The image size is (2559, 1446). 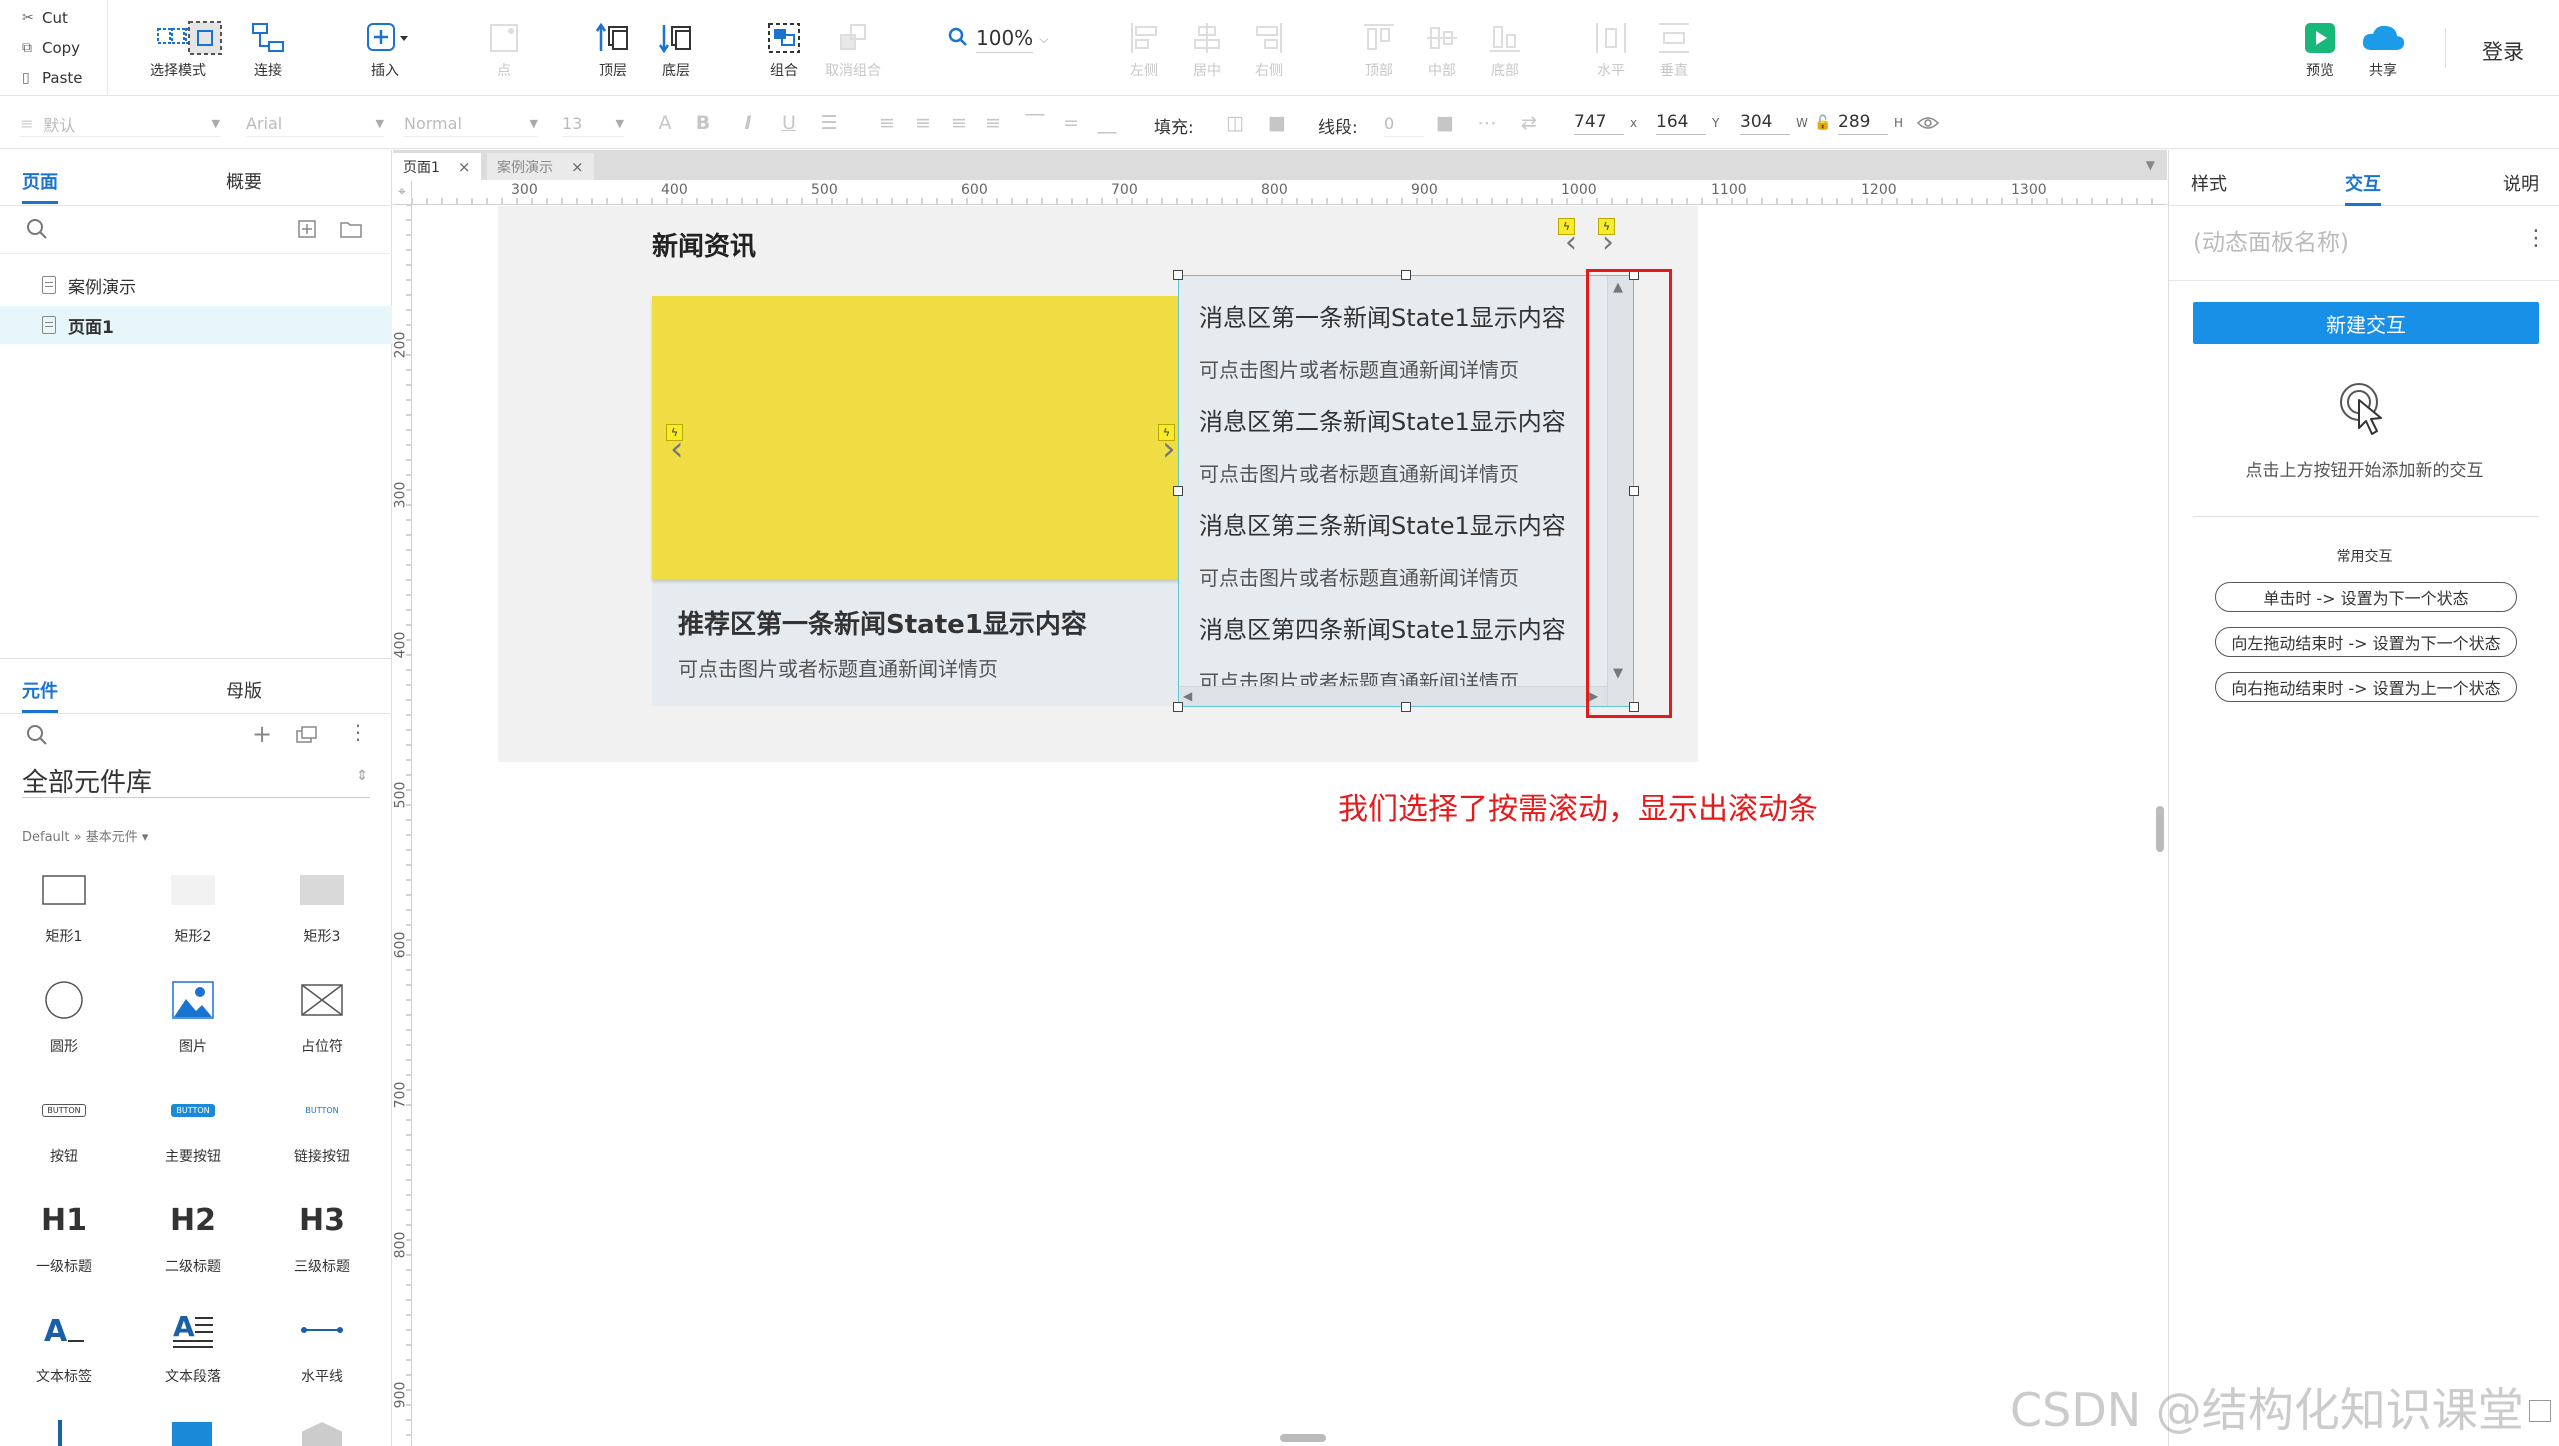 I want to click on ruler-origin-icon: ⌖, so click(x=402, y=193).